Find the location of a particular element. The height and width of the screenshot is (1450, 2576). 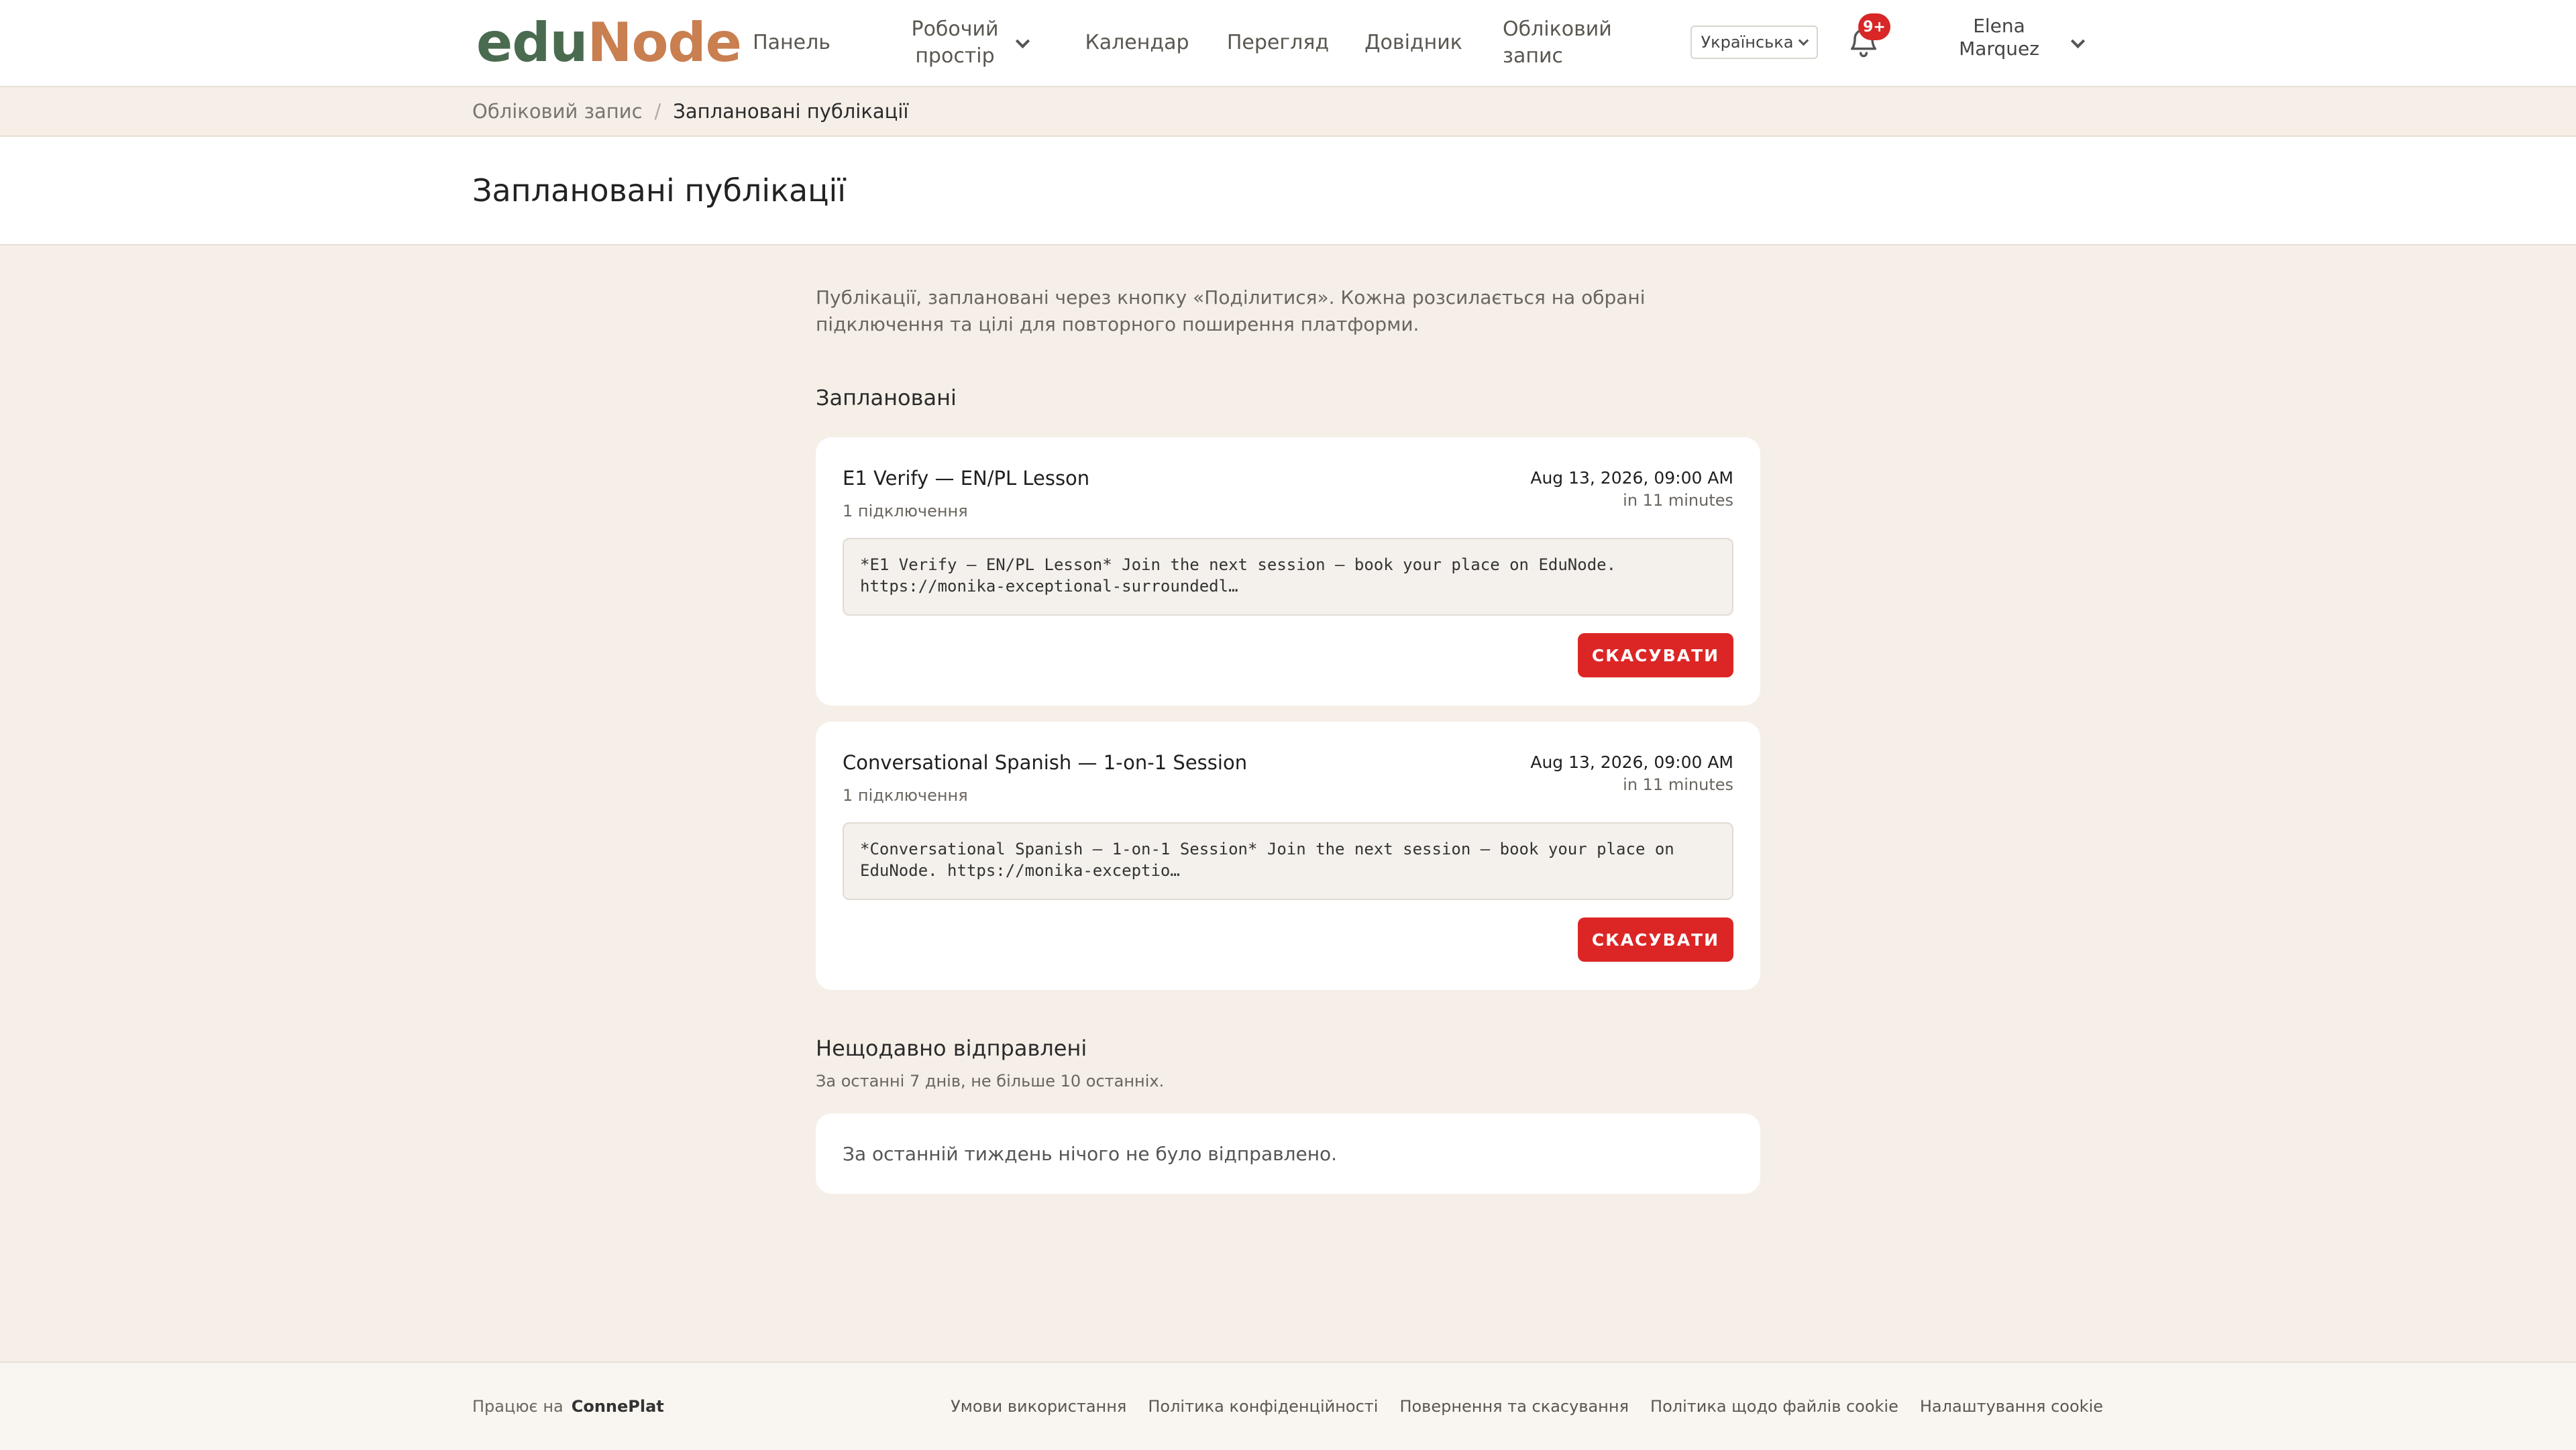

notifications-count-badge: 9+ is located at coordinates (1874, 26).